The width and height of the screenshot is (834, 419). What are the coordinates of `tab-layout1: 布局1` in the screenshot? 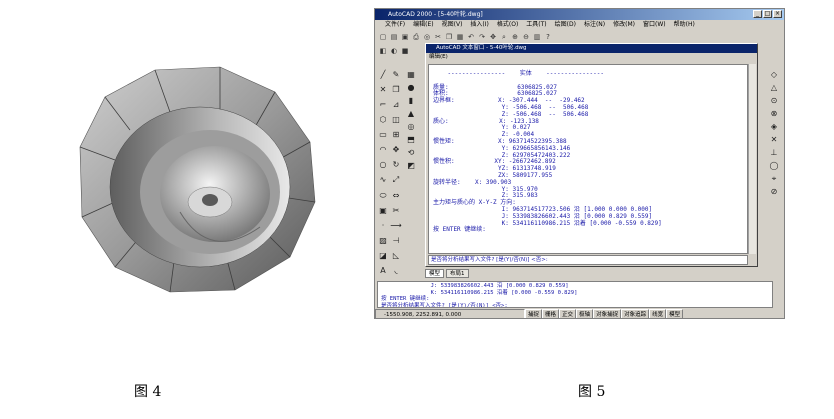 It's located at (457, 273).